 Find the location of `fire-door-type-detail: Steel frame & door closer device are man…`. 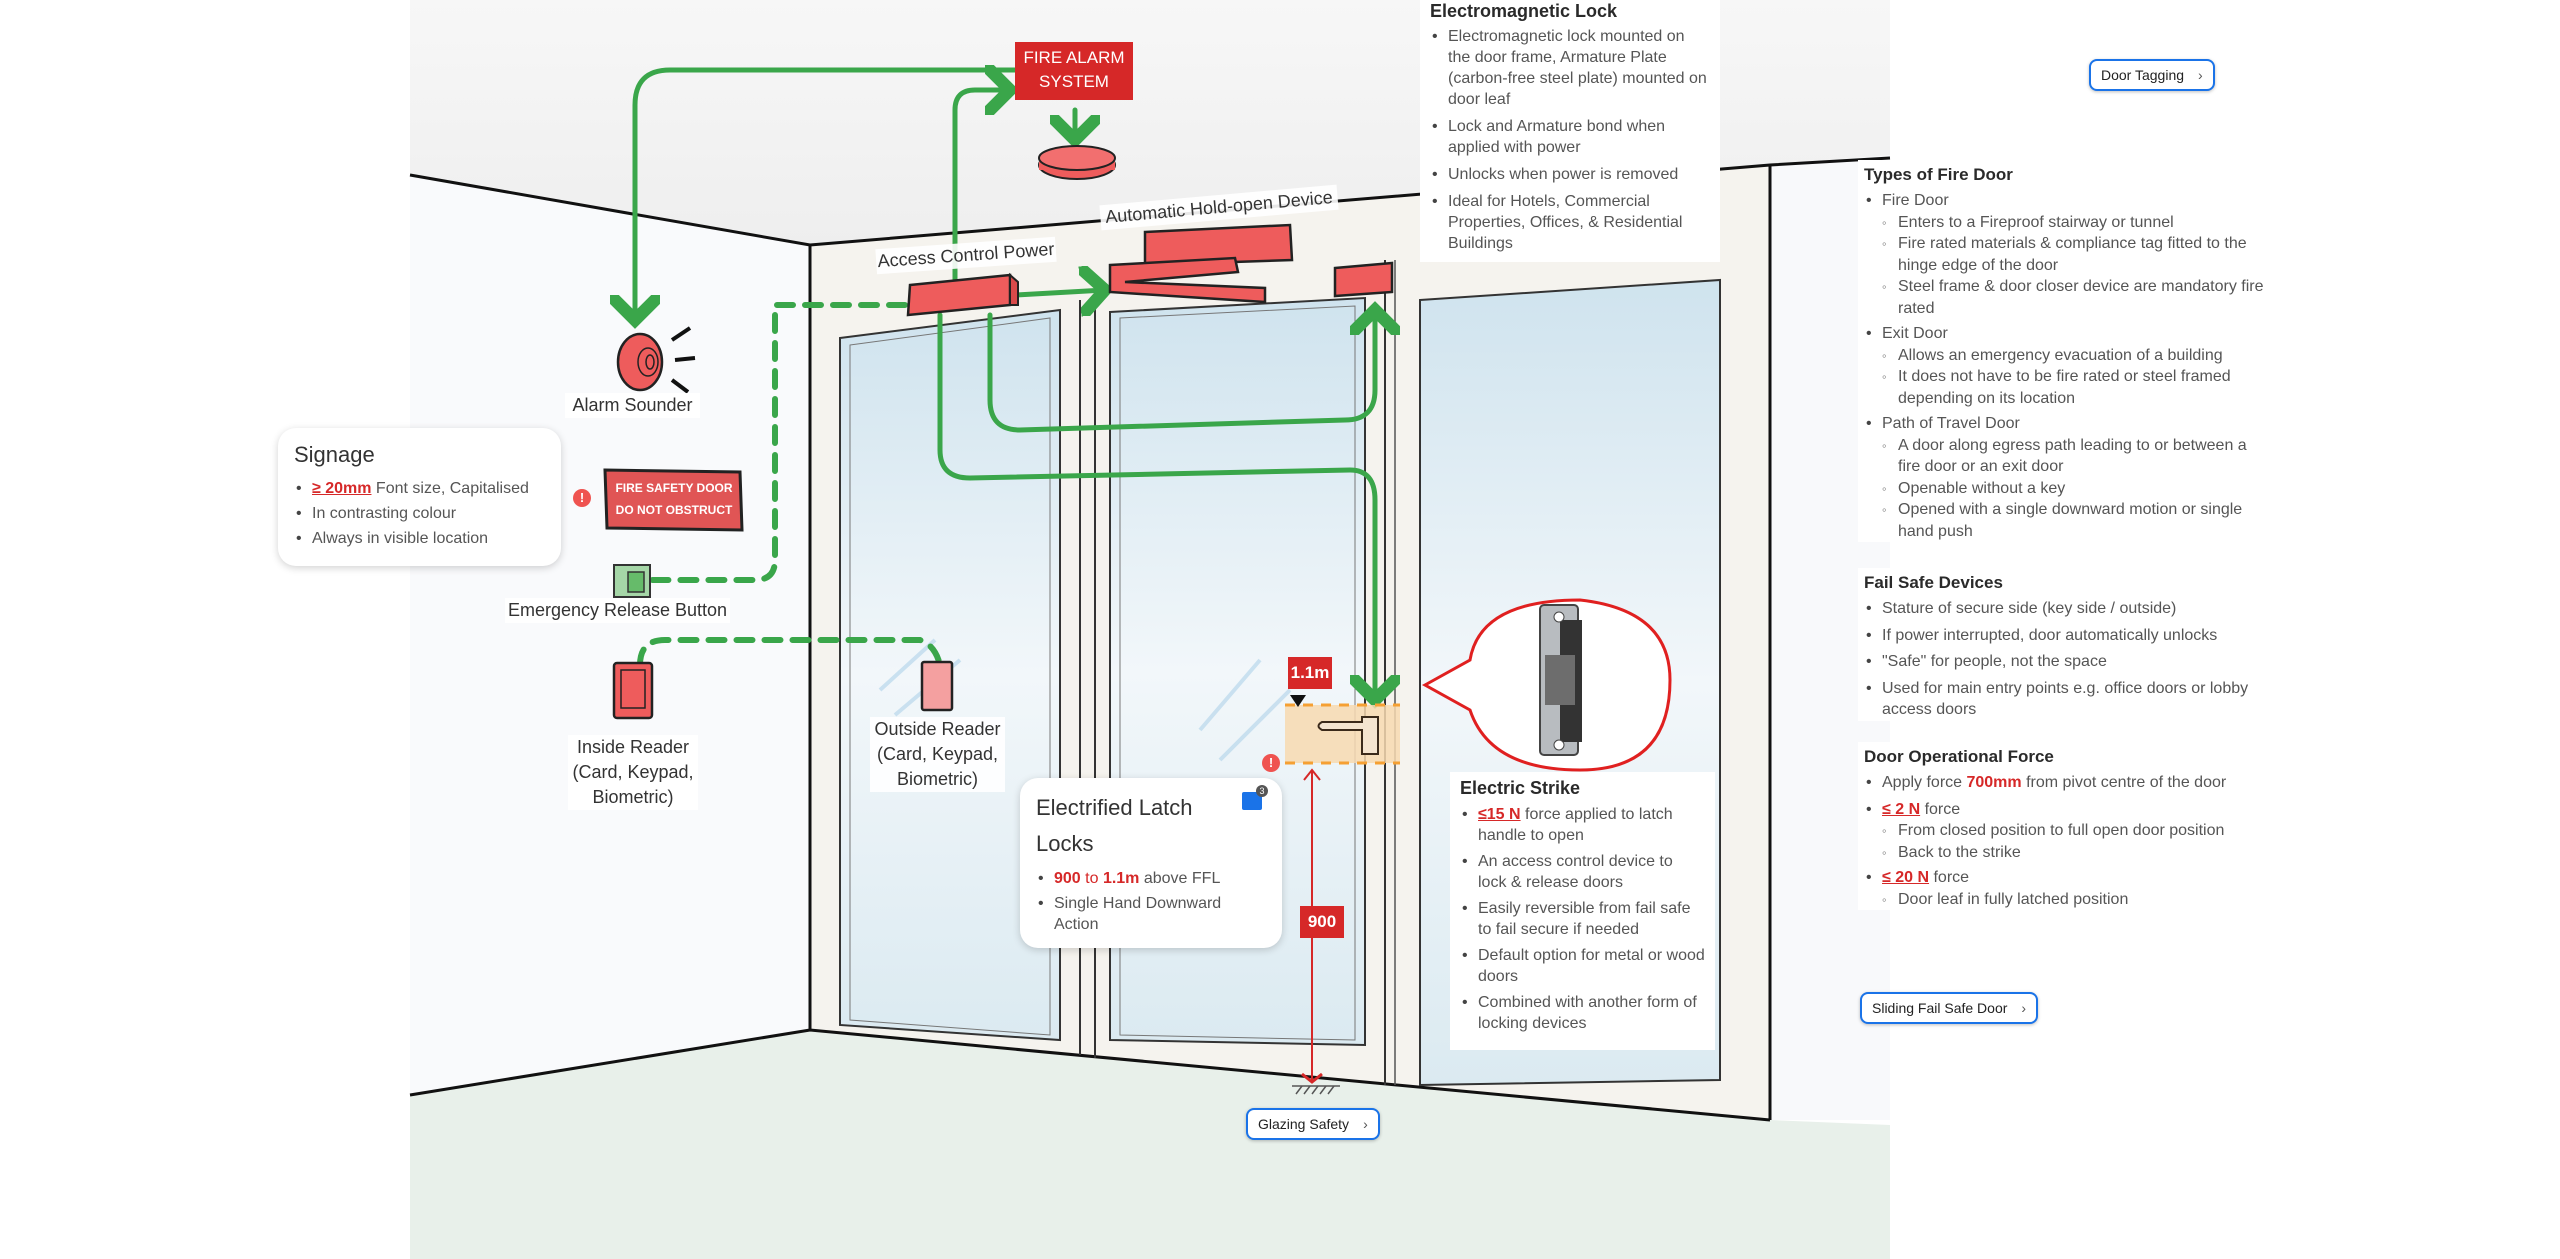

fire-door-type-detail: Steel frame & door closer device are man… is located at coordinates (2068, 297).